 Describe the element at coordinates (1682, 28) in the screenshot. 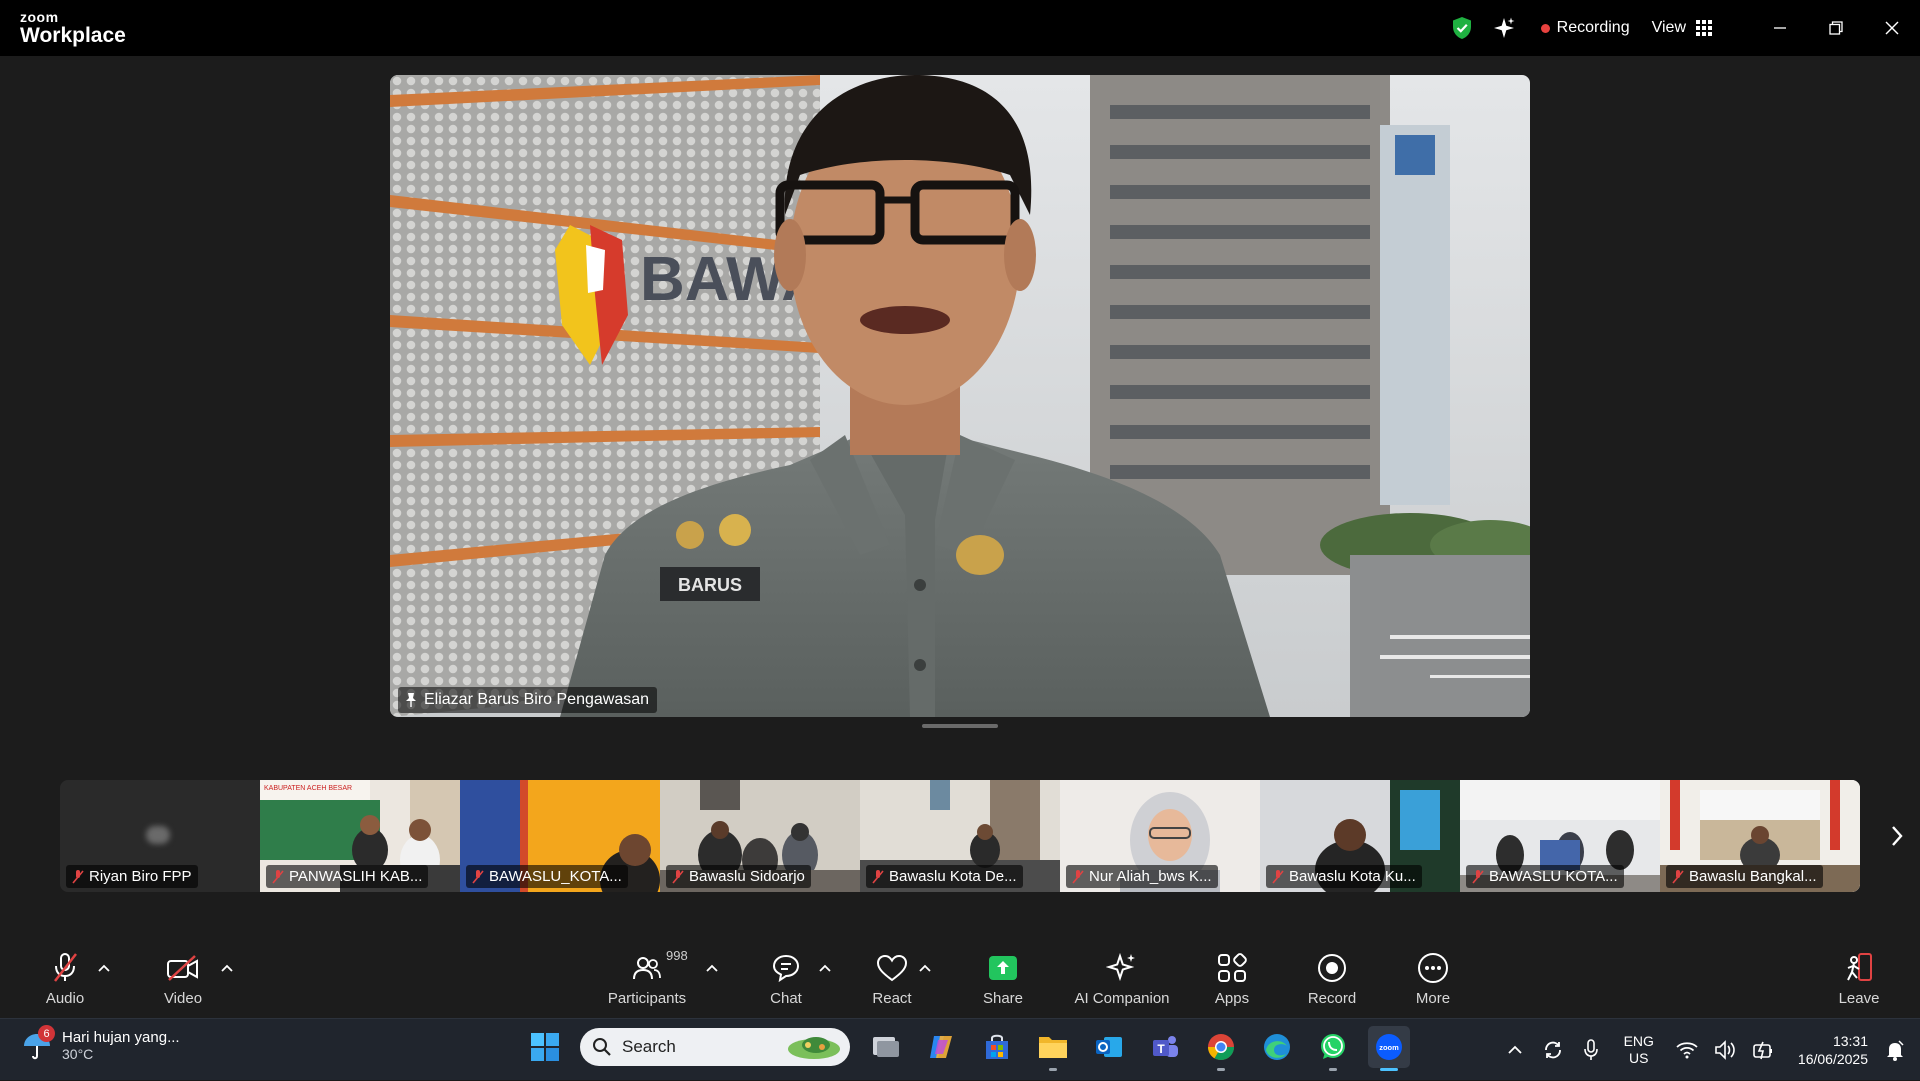

I see `view-button: View` at that location.